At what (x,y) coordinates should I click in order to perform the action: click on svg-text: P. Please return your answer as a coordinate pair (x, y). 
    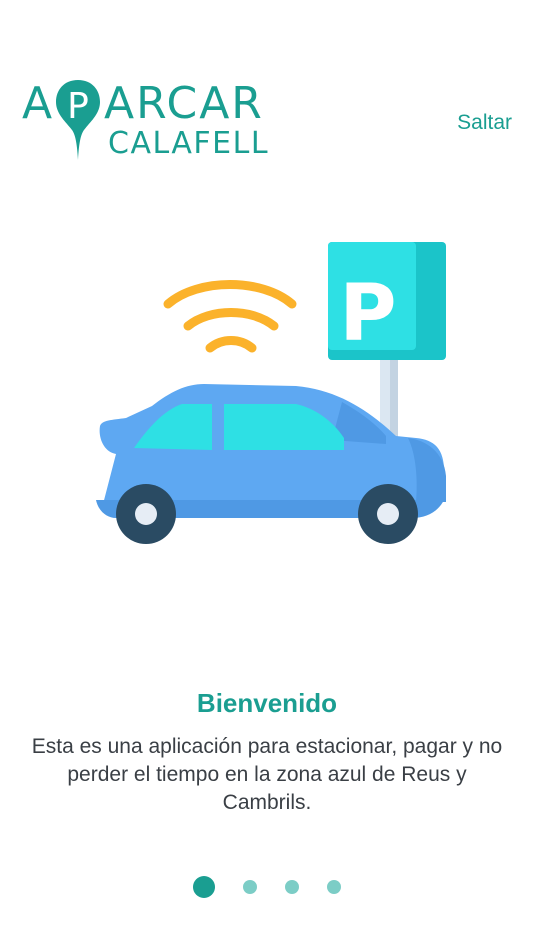
    Looking at the image, I should click on (367, 314).